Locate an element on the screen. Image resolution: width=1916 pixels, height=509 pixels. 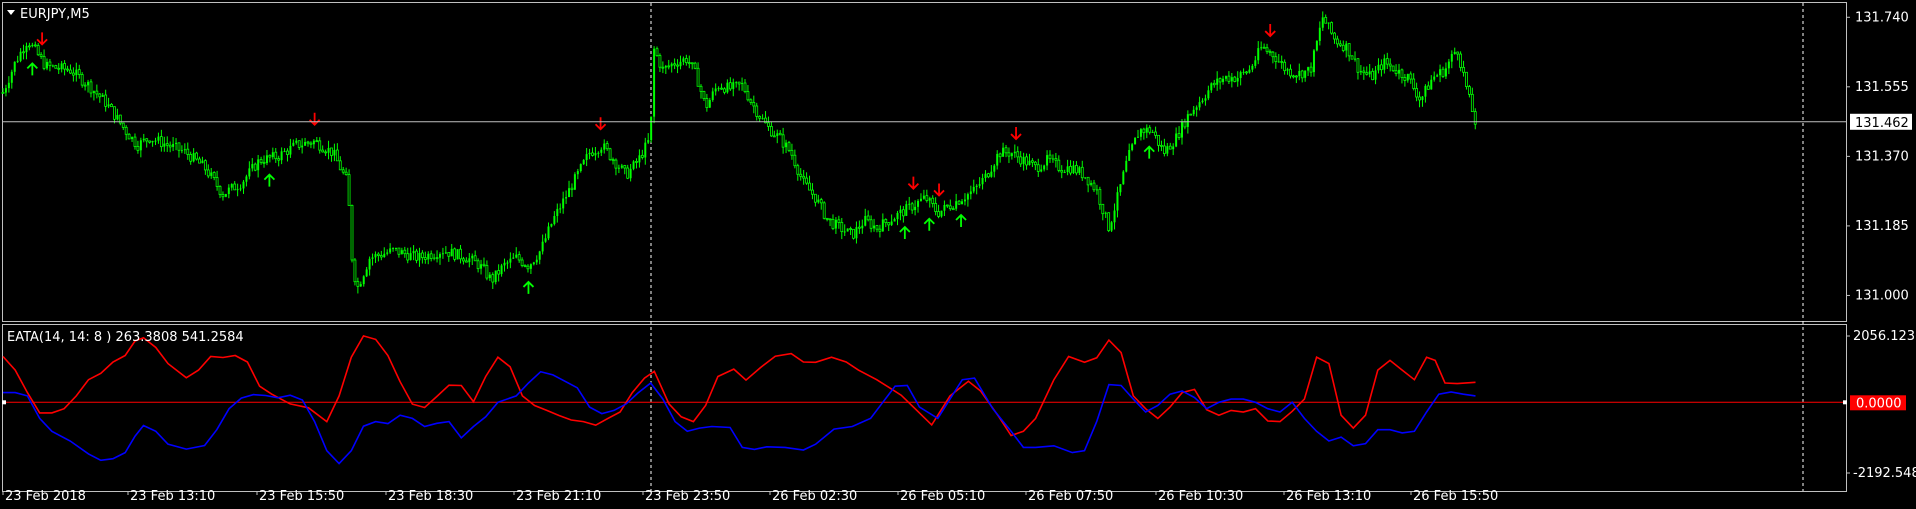
time-tick-label: 23 Feb 21:10 is located at coordinates (558, 496).